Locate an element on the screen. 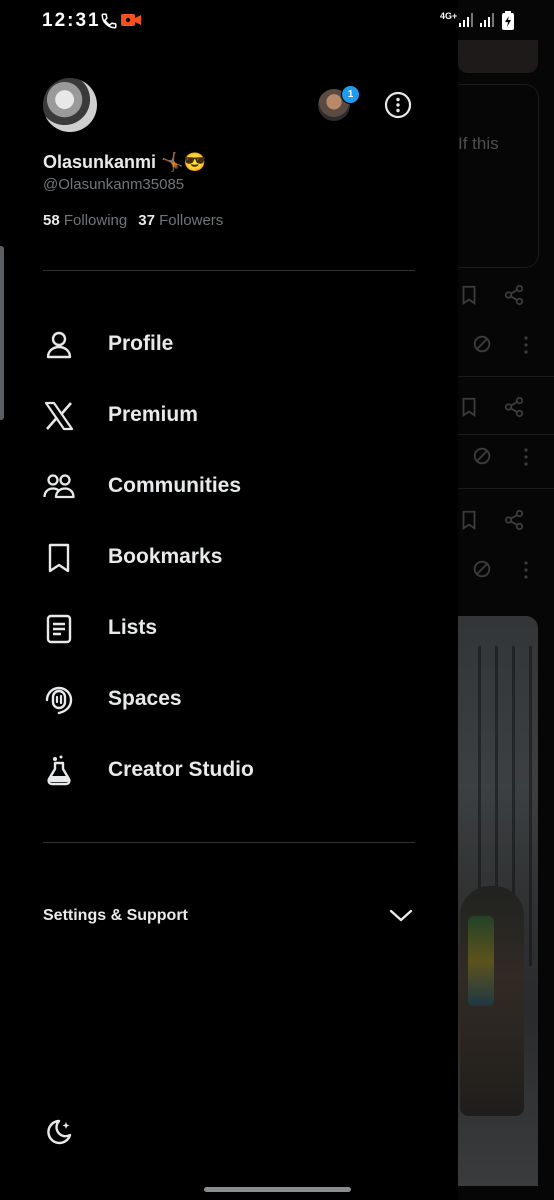 This screenshot has height=1200, width=554. home-indicator is located at coordinates (277, 1189).